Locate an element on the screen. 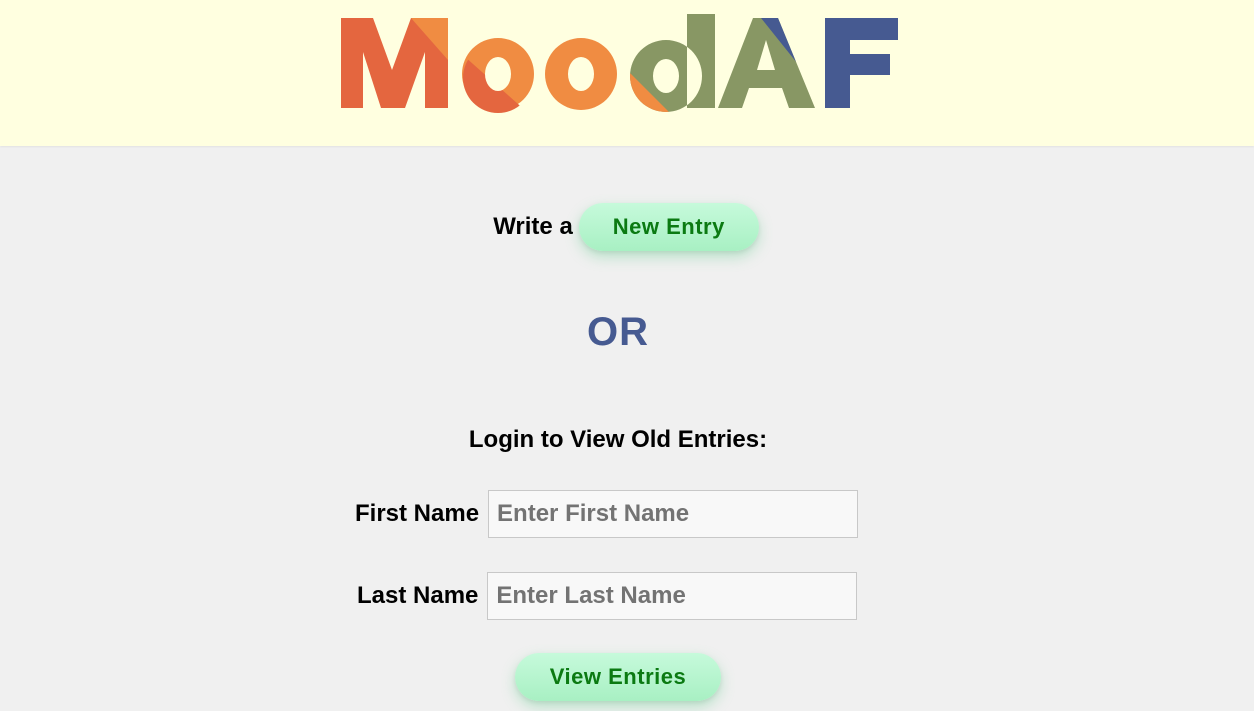 The height and width of the screenshot is (711, 1254). moodaf-logo is located at coordinates (620, 63).